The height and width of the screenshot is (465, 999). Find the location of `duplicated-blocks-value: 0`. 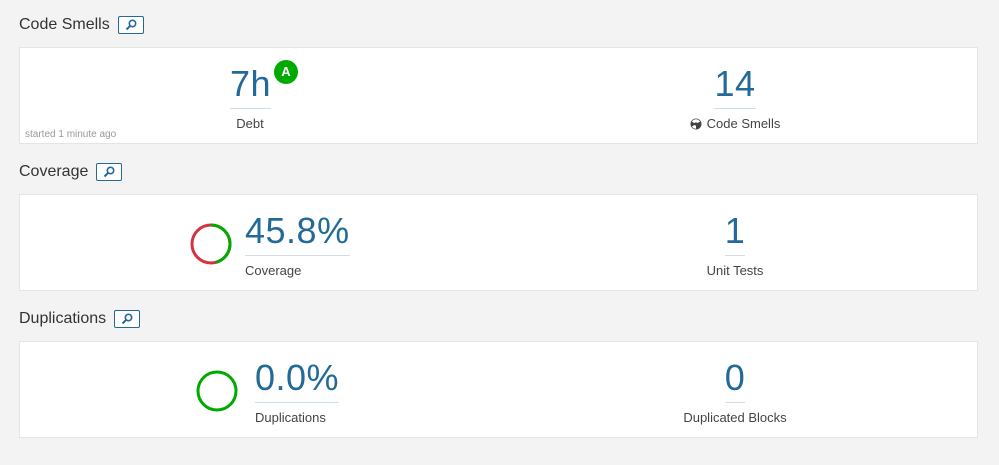

duplicated-blocks-value: 0 is located at coordinates (735, 380).